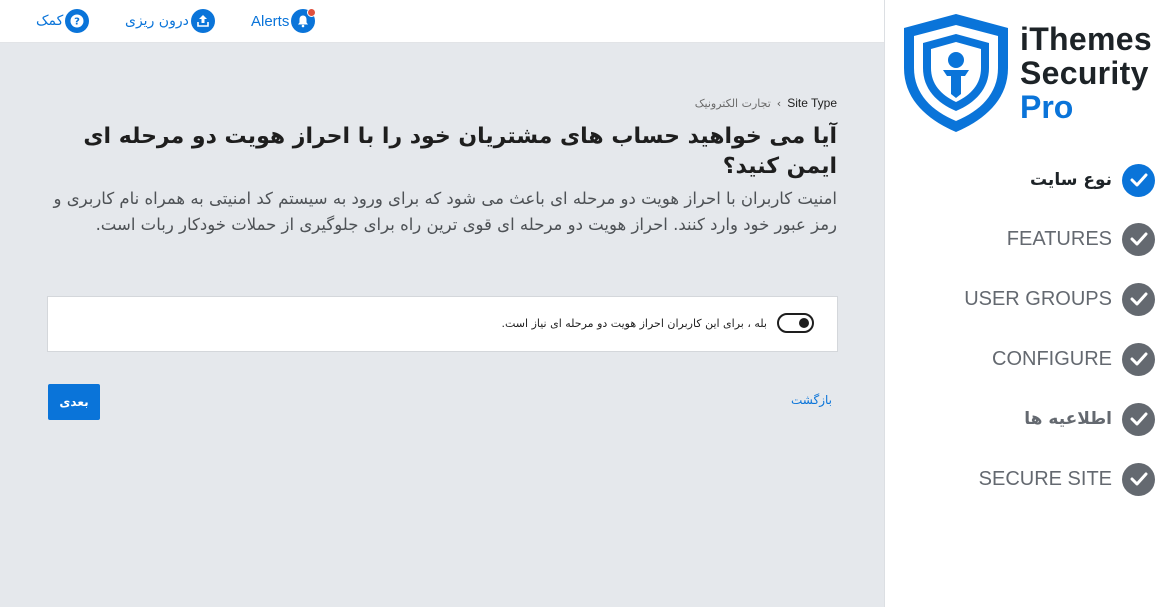  I want to click on step-site-type: نوع سایت, so click(1092, 180).